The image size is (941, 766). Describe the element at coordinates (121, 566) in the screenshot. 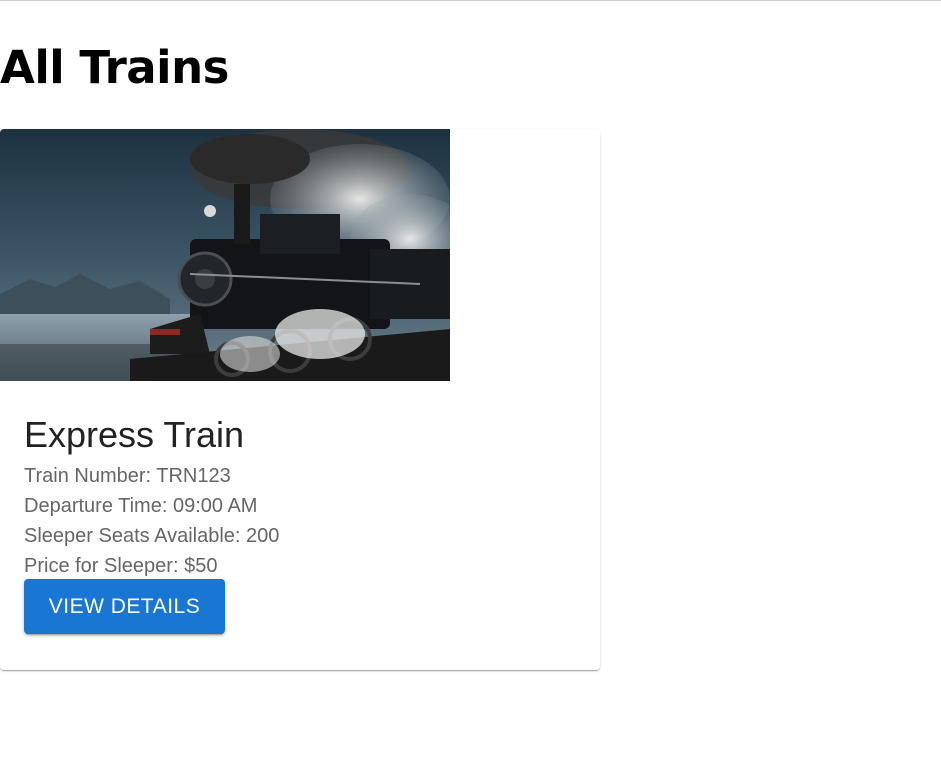

I see `sleeper-price: Price for Sleeper: $50` at that location.